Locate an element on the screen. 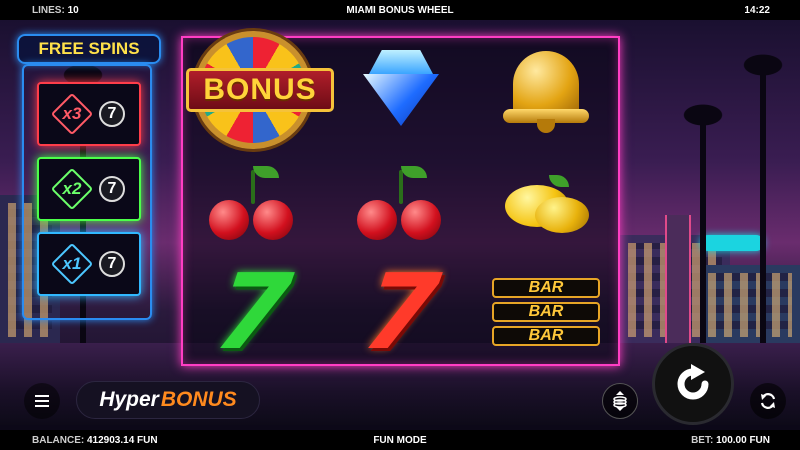  symbol-bell is located at coordinates (546, 90).